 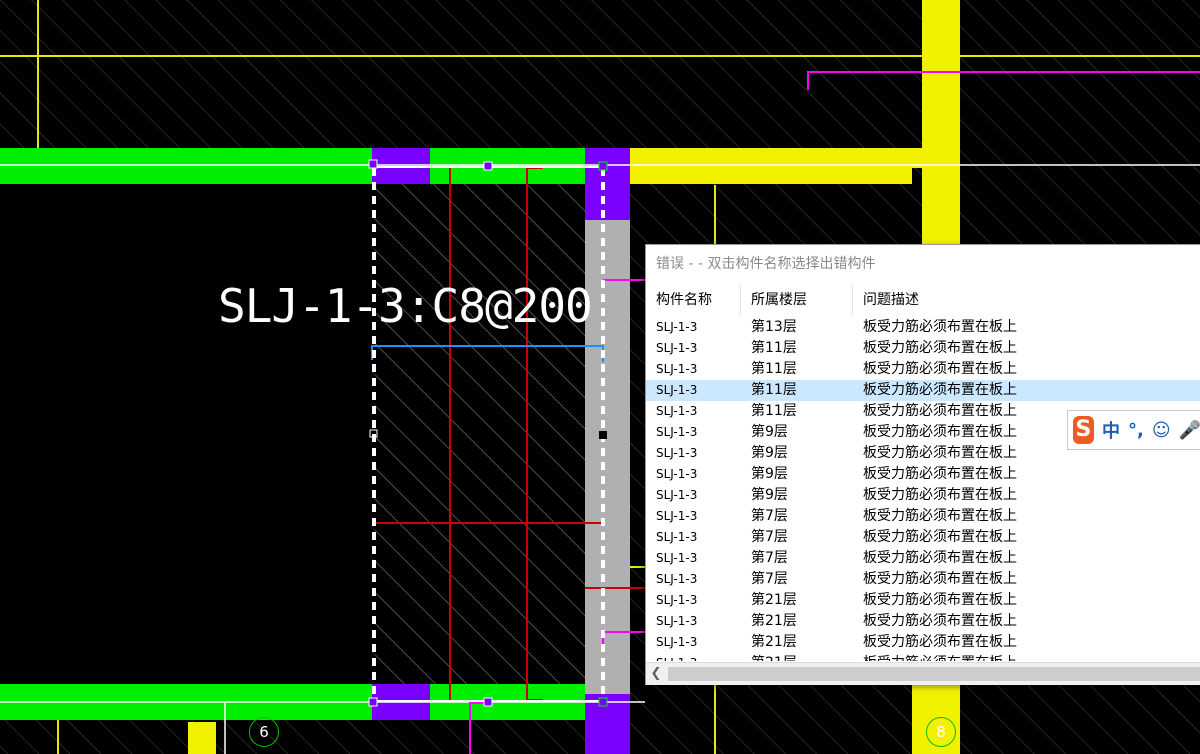 What do you see at coordinates (1189, 430) in the screenshot?
I see `ime-voice-icon: 🎤` at bounding box center [1189, 430].